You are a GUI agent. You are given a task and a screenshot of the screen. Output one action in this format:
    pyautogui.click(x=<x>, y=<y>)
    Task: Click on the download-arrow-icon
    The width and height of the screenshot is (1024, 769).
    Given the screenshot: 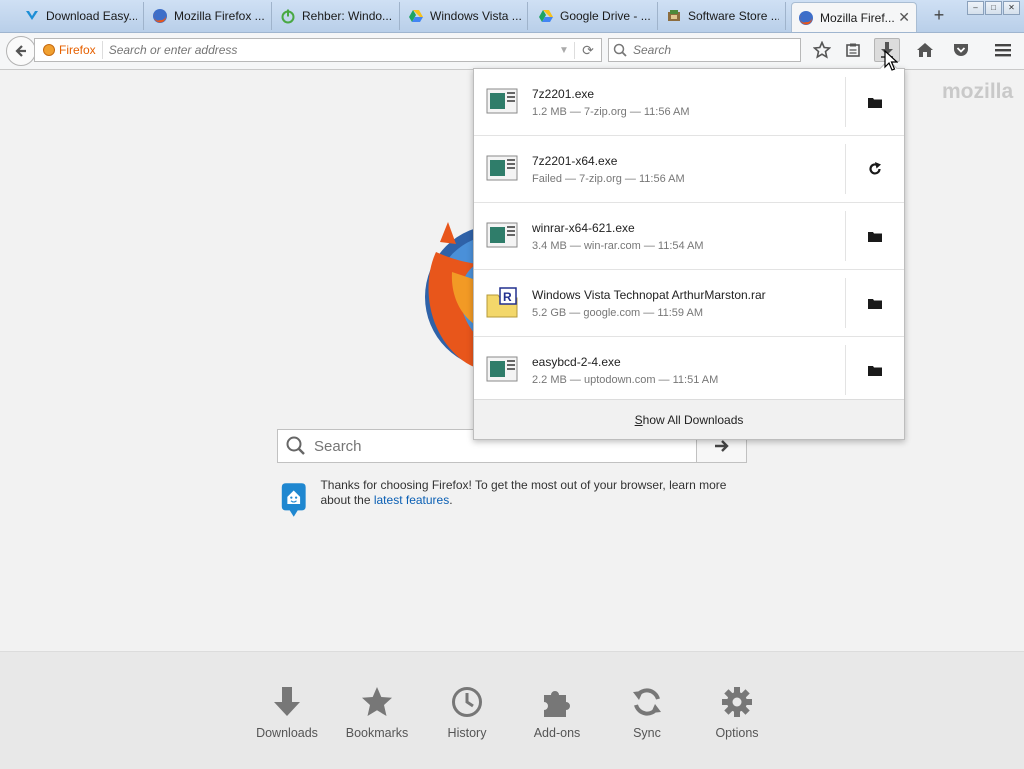 What is the action you would take?
    pyautogui.click(x=32, y=16)
    